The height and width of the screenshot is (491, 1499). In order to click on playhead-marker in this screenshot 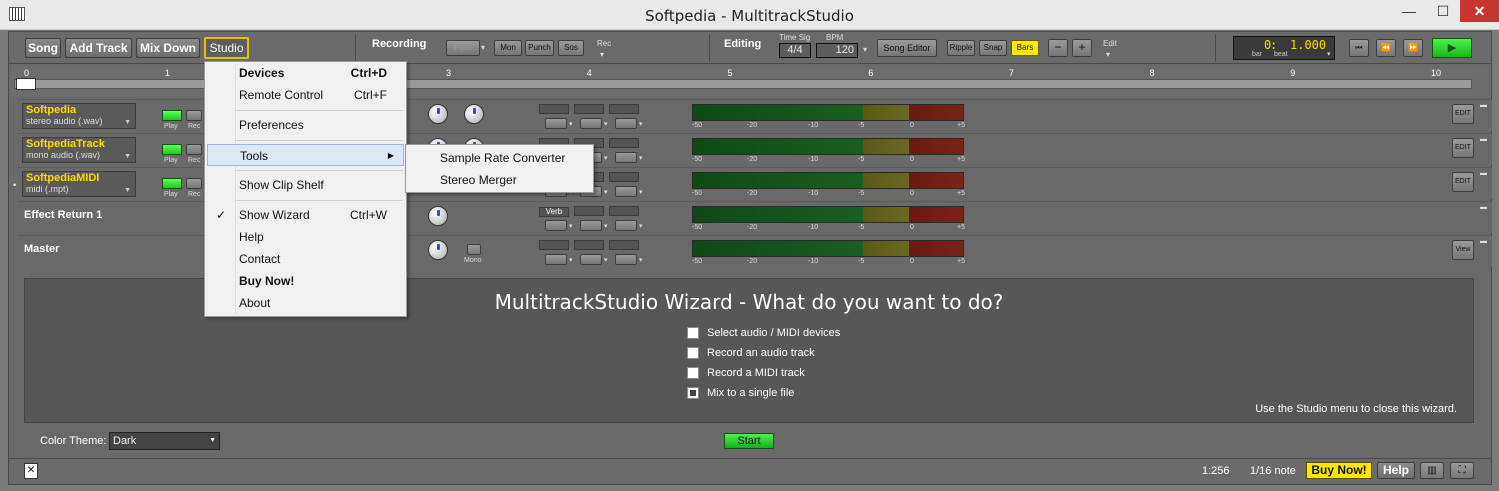, I will do `click(26, 84)`.